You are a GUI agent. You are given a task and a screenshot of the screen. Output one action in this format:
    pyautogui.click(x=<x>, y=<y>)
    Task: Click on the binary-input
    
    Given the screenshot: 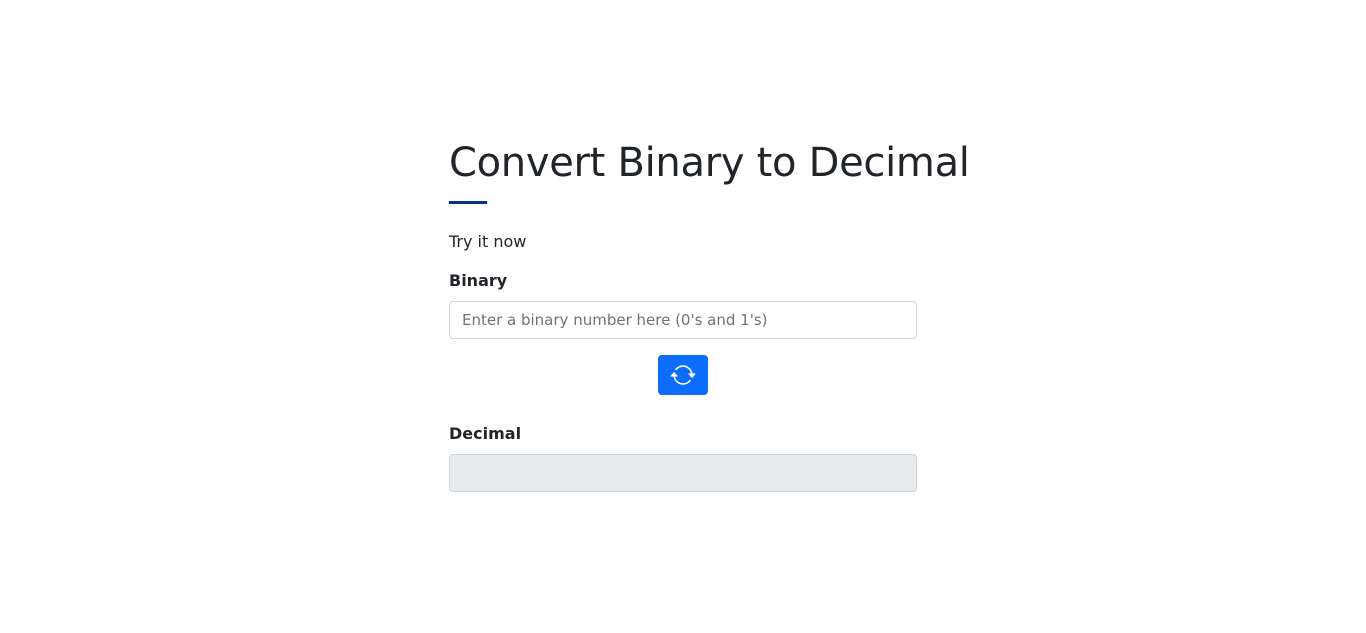 What is the action you would take?
    pyautogui.click(x=683, y=320)
    